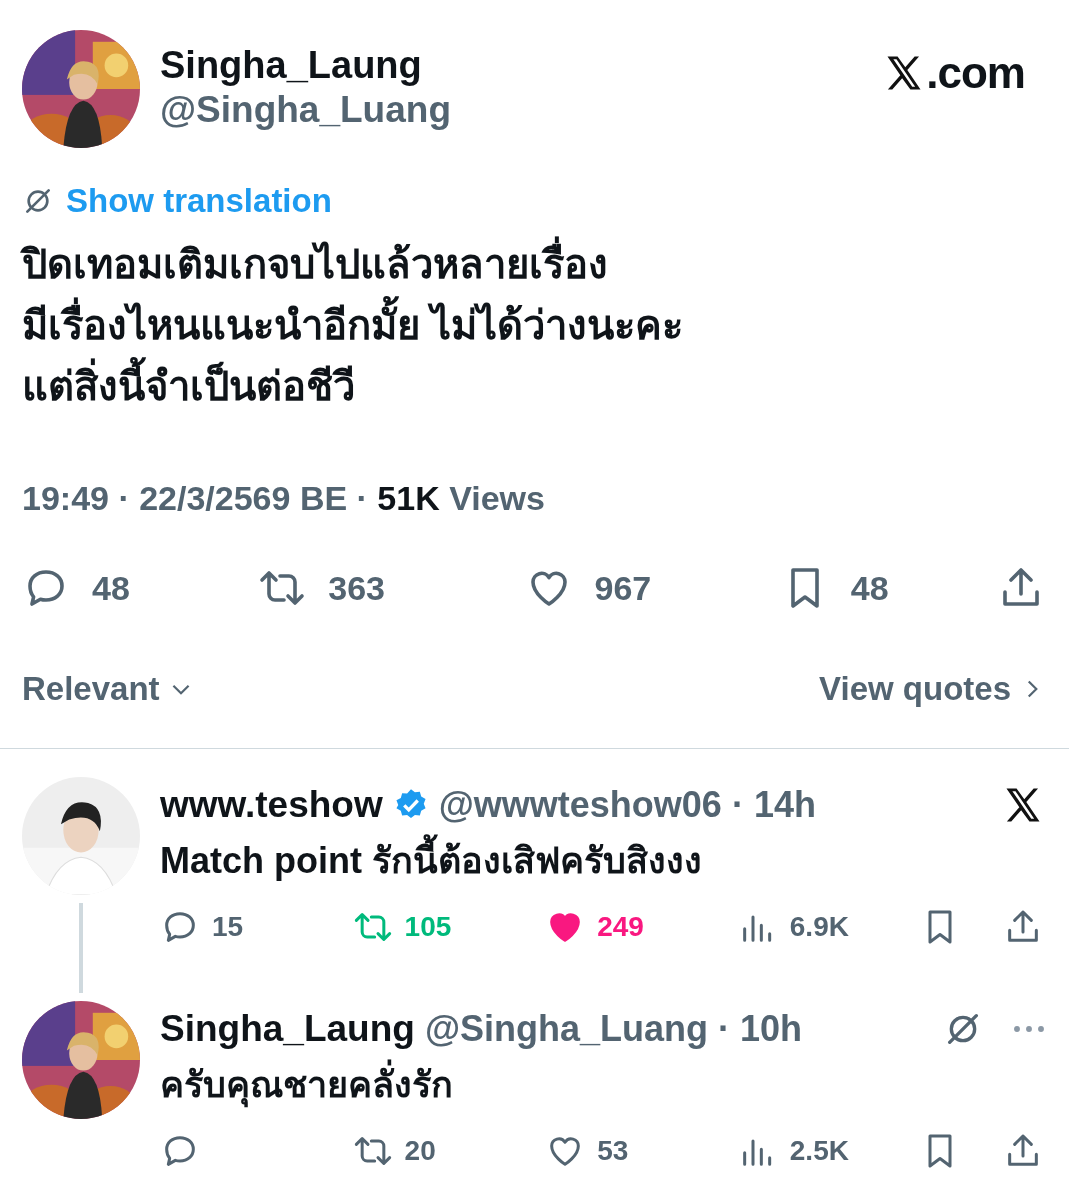  Describe the element at coordinates (305, 65) in the screenshot. I see `author-name: Singha_Laung` at that location.